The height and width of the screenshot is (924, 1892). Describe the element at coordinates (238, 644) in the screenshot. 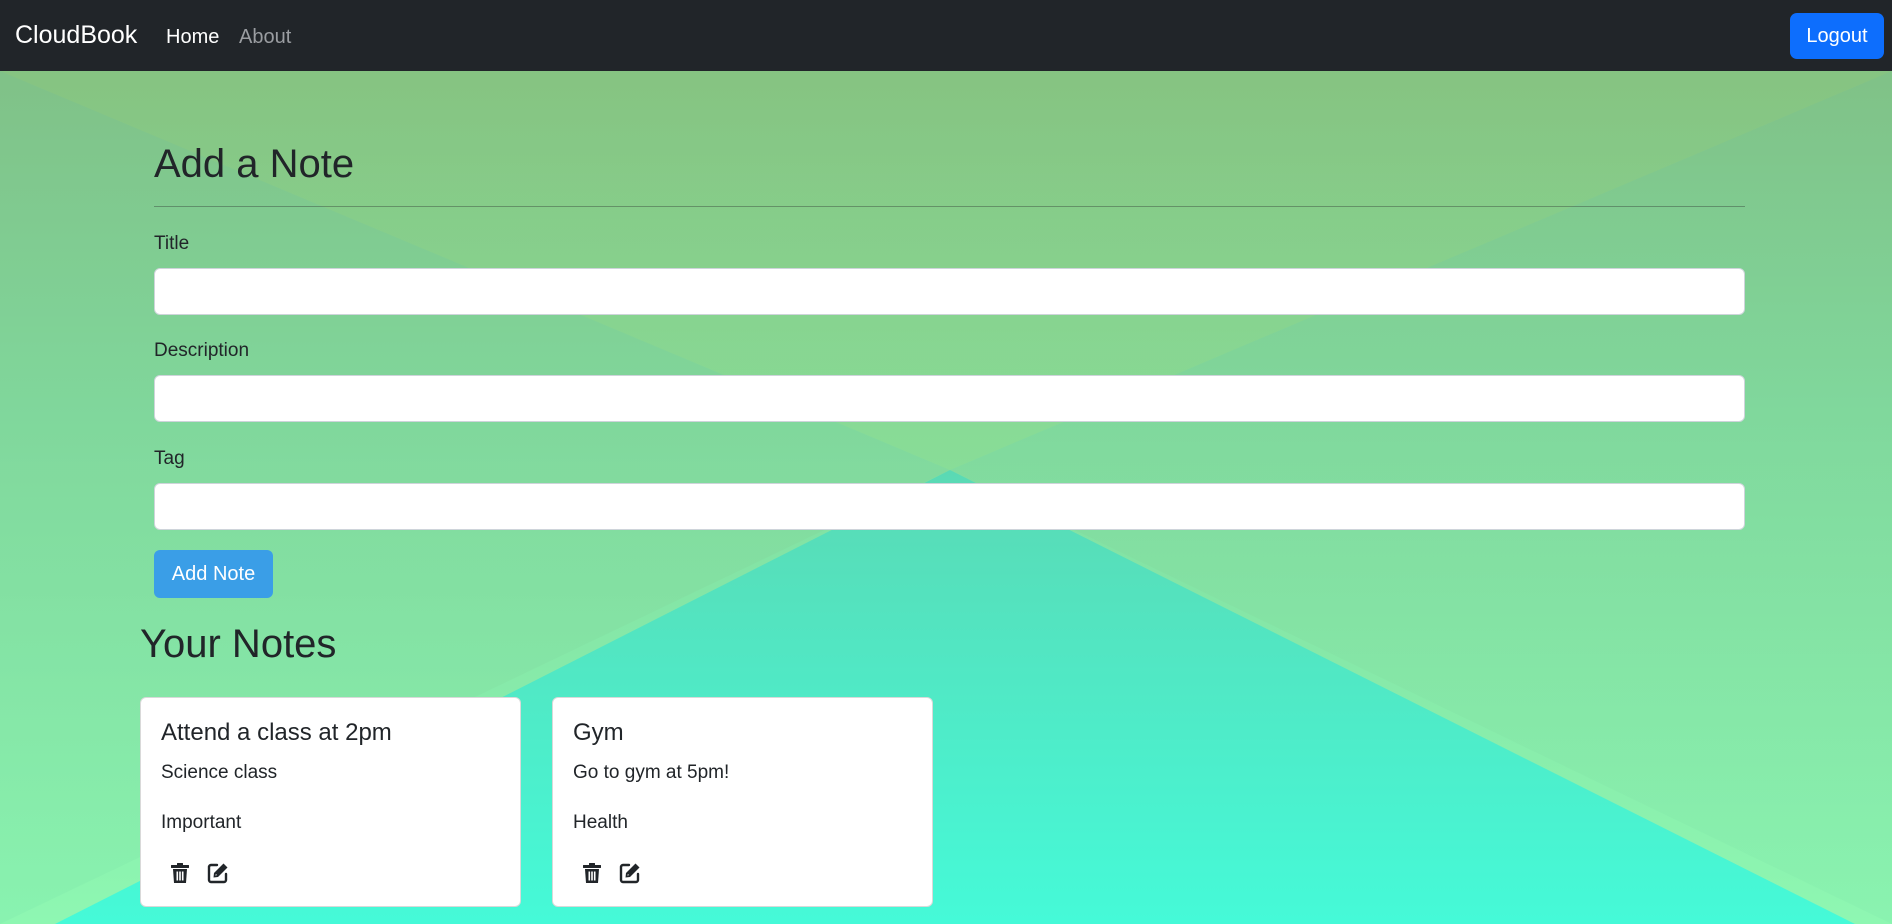

I see `your-notes-heading: Your Notes` at that location.